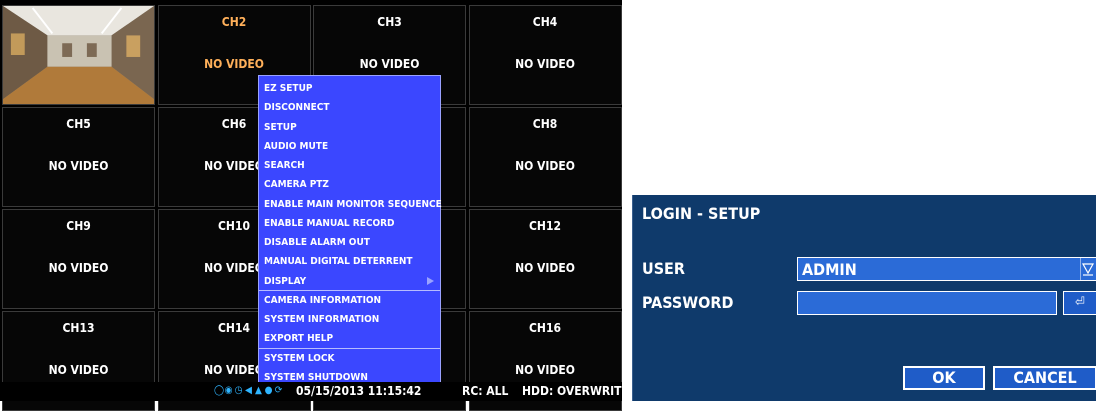 Image resolution: width=1096 pixels, height=411 pixels. Describe the element at coordinates (545, 124) in the screenshot. I see `channel-label: CH8` at that location.